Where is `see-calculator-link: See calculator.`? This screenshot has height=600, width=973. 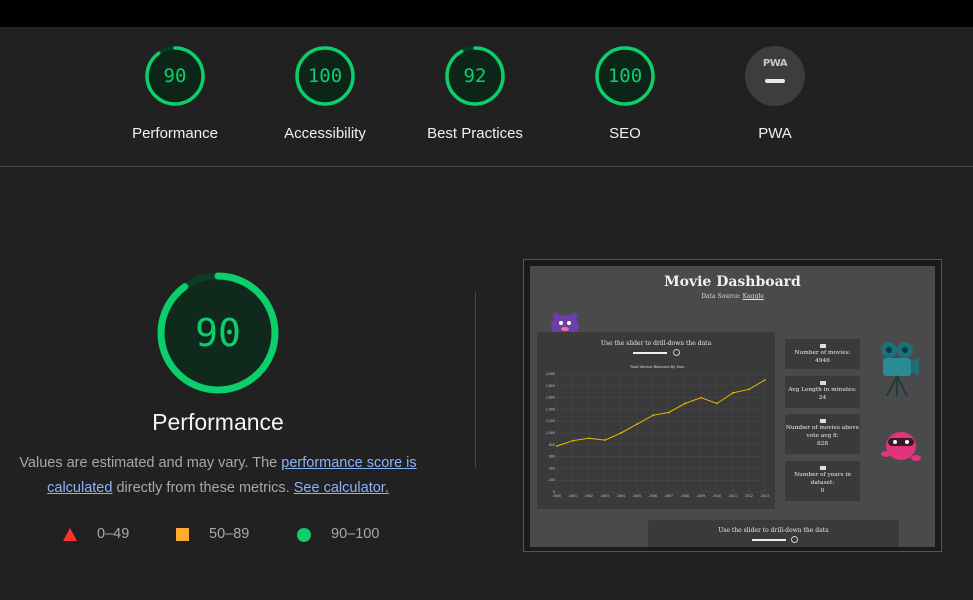 see-calculator-link: See calculator. is located at coordinates (341, 488).